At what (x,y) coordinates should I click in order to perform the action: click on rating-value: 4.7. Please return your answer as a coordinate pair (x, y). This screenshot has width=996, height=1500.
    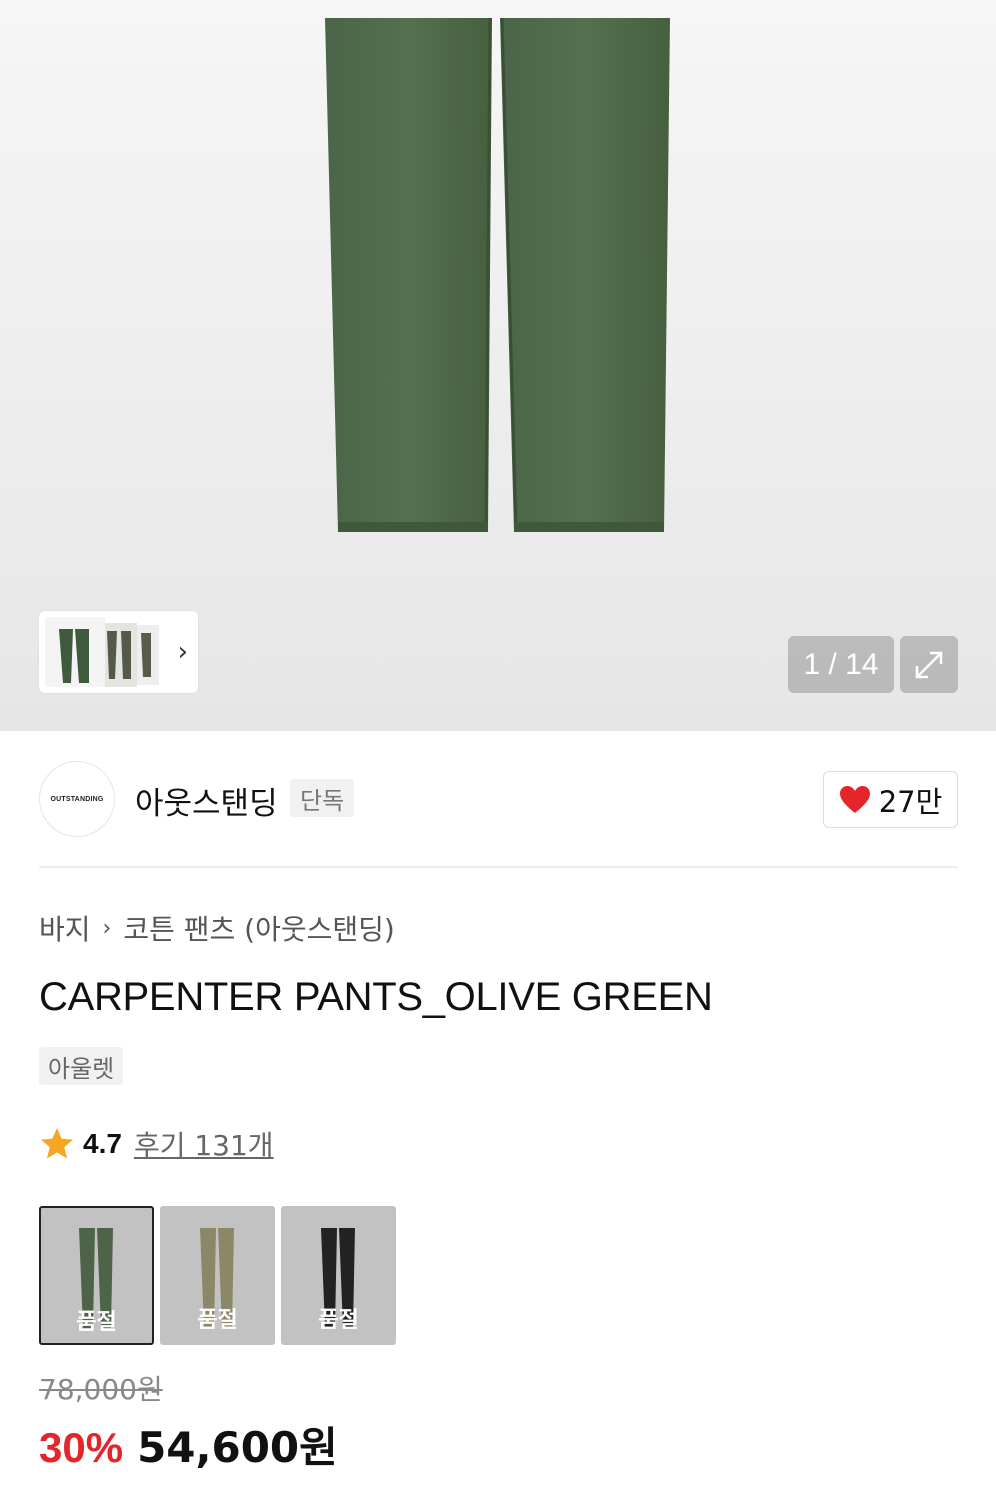
    Looking at the image, I should click on (102, 1143).